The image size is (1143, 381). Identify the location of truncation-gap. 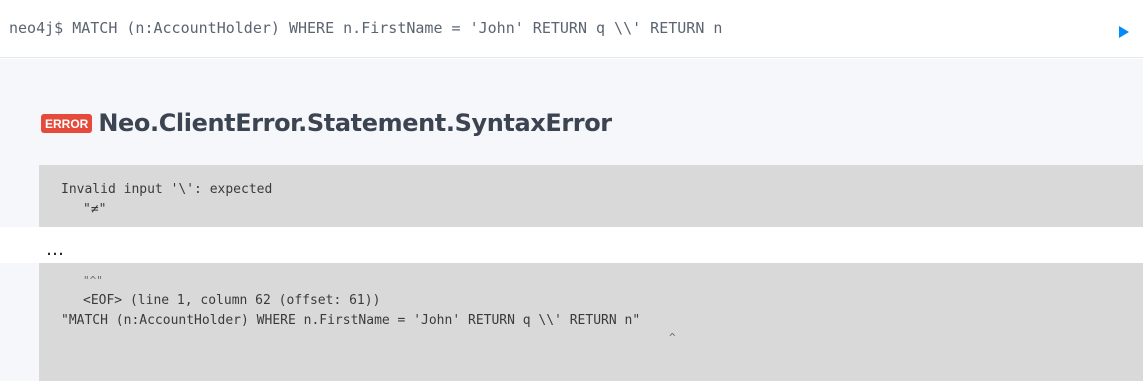
(571, 245).